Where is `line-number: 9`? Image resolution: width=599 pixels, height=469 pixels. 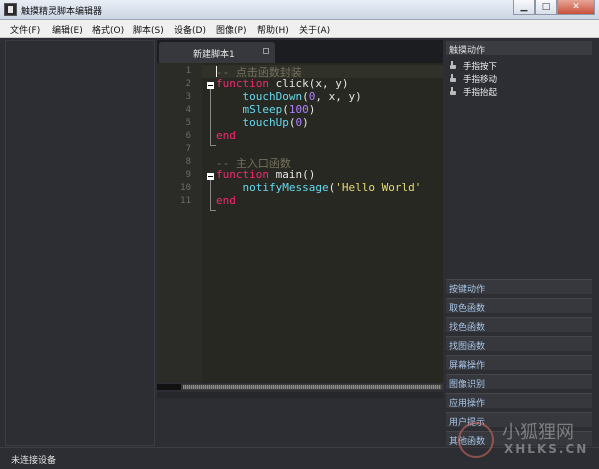 line-number: 9 is located at coordinates (188, 175).